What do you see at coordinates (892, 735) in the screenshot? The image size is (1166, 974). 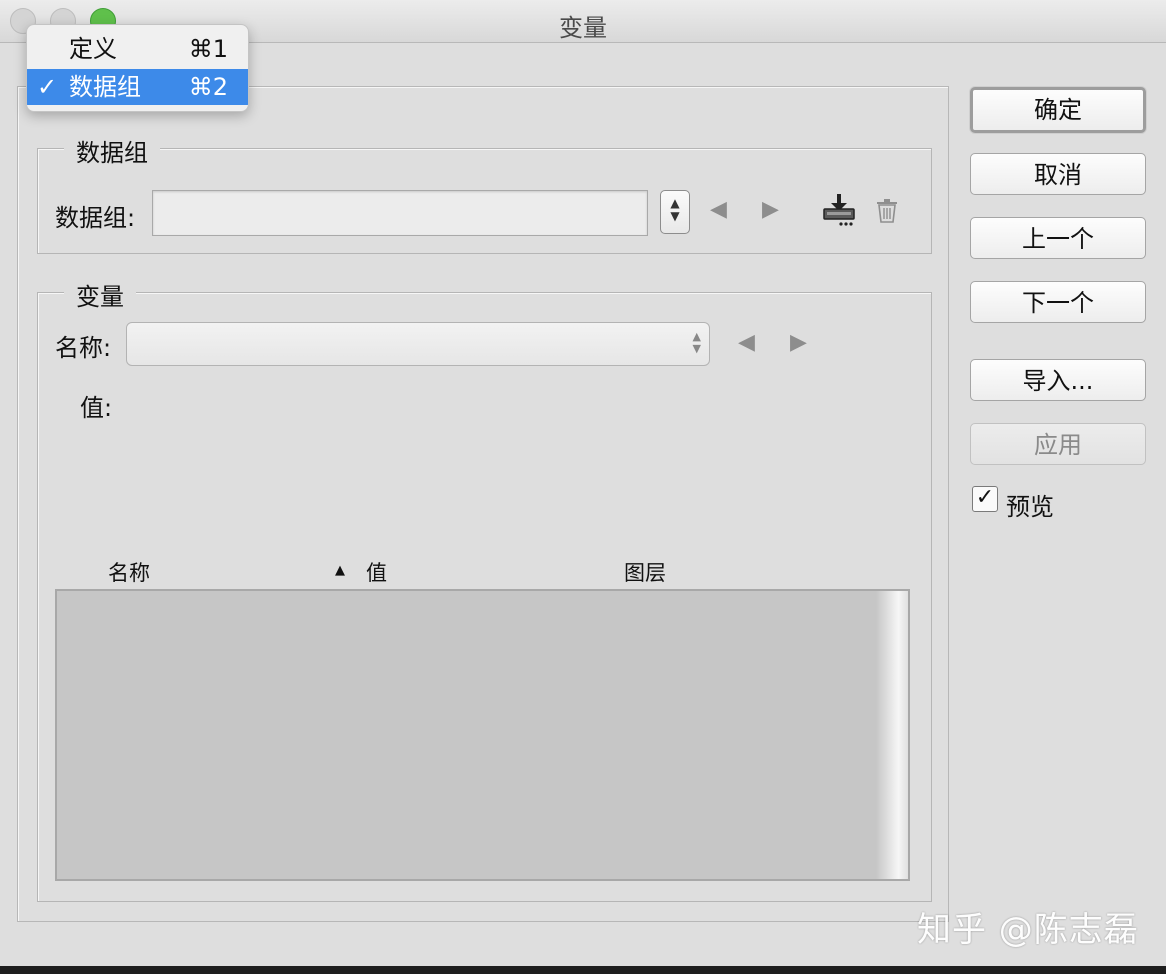 I see `table-scrollbar` at bounding box center [892, 735].